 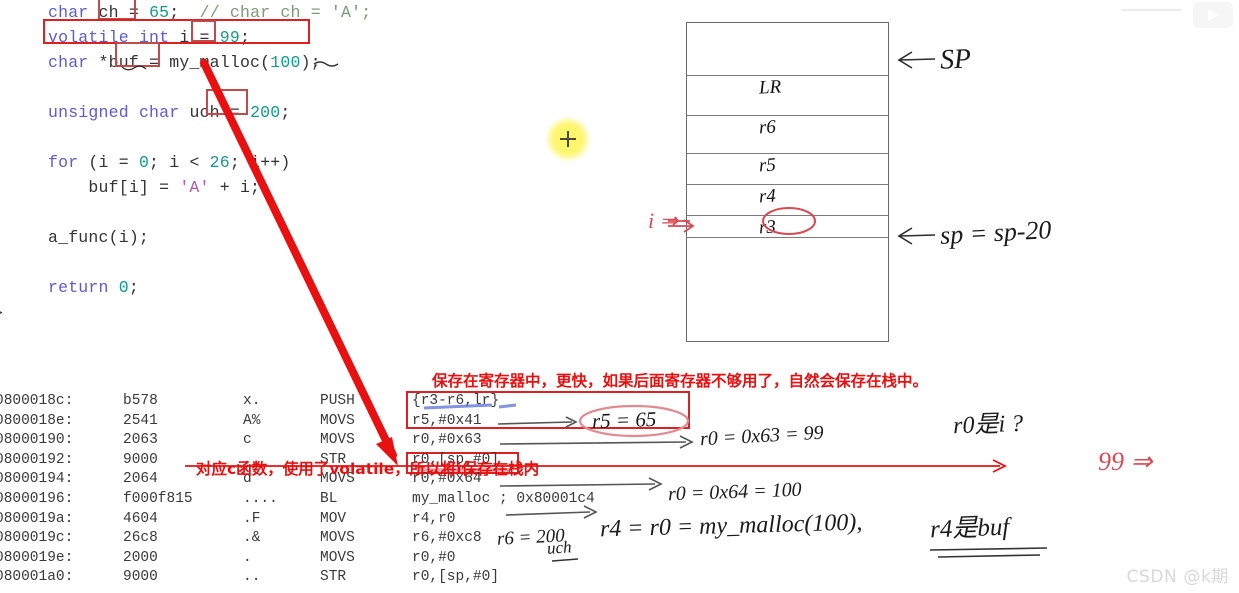 What do you see at coordinates (770, 87) in the screenshot?
I see `stack-slot-label: LR` at bounding box center [770, 87].